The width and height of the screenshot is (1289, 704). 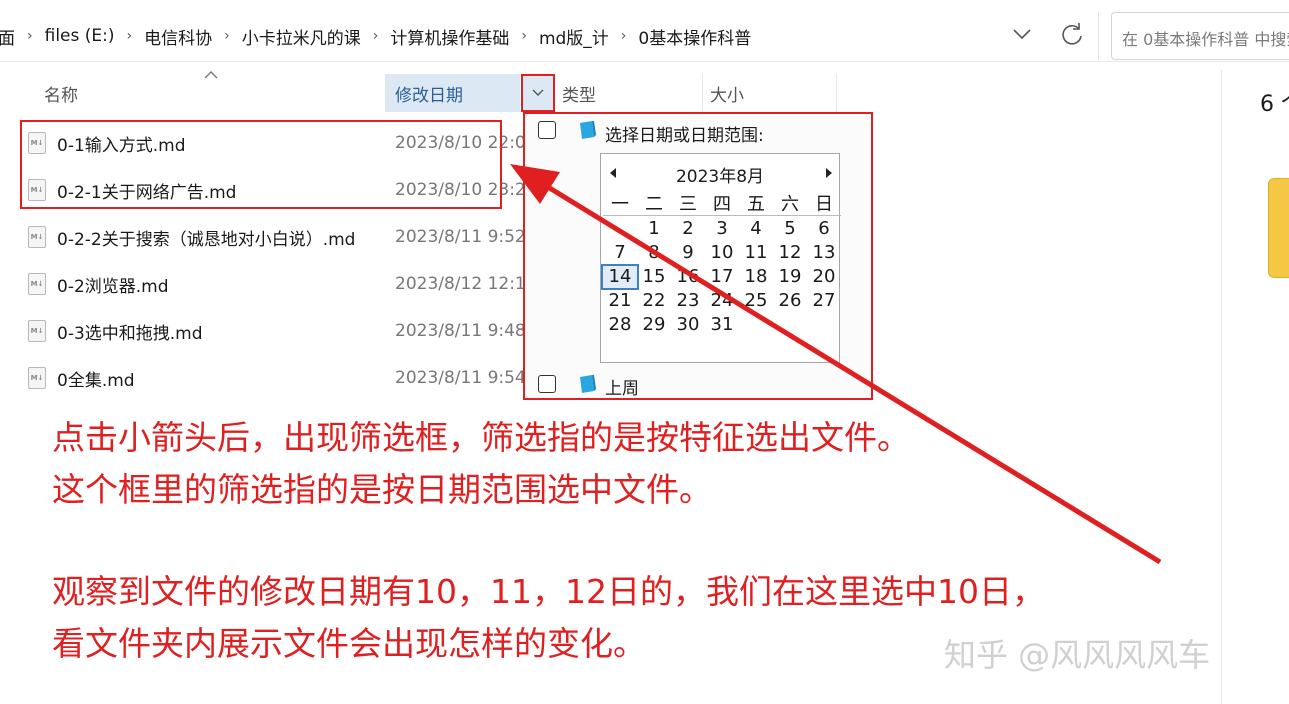 I want to click on calendar-day: 25, so click(x=756, y=301).